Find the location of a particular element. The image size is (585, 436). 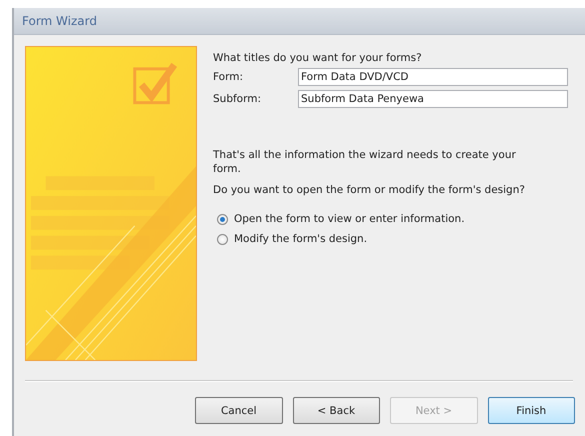

prompt-text: What titles do you want for your forms? is located at coordinates (318, 58).